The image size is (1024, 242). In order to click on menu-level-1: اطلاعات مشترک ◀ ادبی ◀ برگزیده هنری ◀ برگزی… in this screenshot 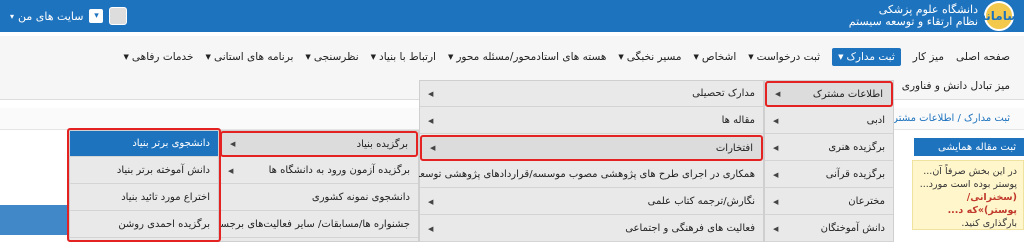, I will do `click(829, 161)`.